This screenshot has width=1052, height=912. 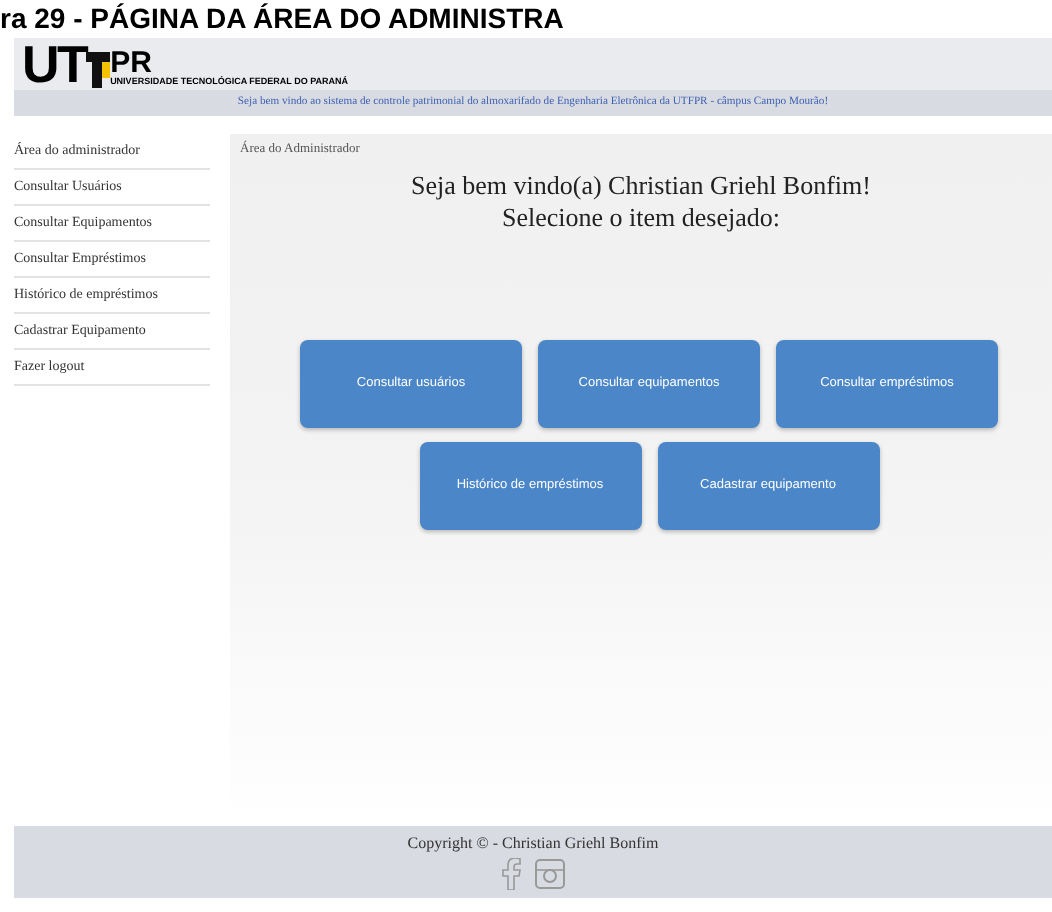 What do you see at coordinates (282, 19) in the screenshot?
I see `document-caption: ra 29 - PÁGINA DA ÁREA DO ADMINISTRA` at bounding box center [282, 19].